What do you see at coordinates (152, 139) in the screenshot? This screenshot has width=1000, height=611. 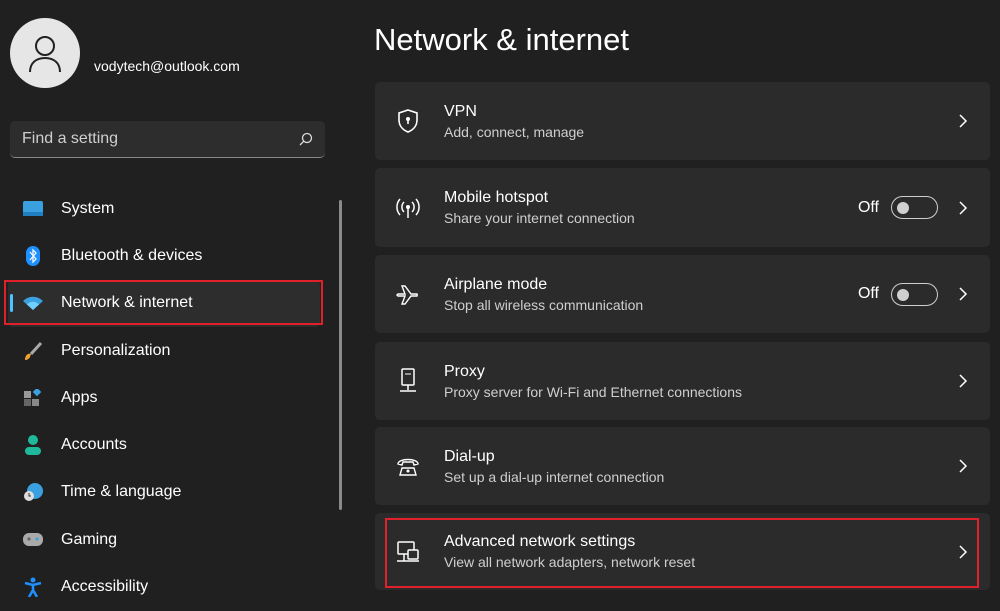 I see `search-input` at bounding box center [152, 139].